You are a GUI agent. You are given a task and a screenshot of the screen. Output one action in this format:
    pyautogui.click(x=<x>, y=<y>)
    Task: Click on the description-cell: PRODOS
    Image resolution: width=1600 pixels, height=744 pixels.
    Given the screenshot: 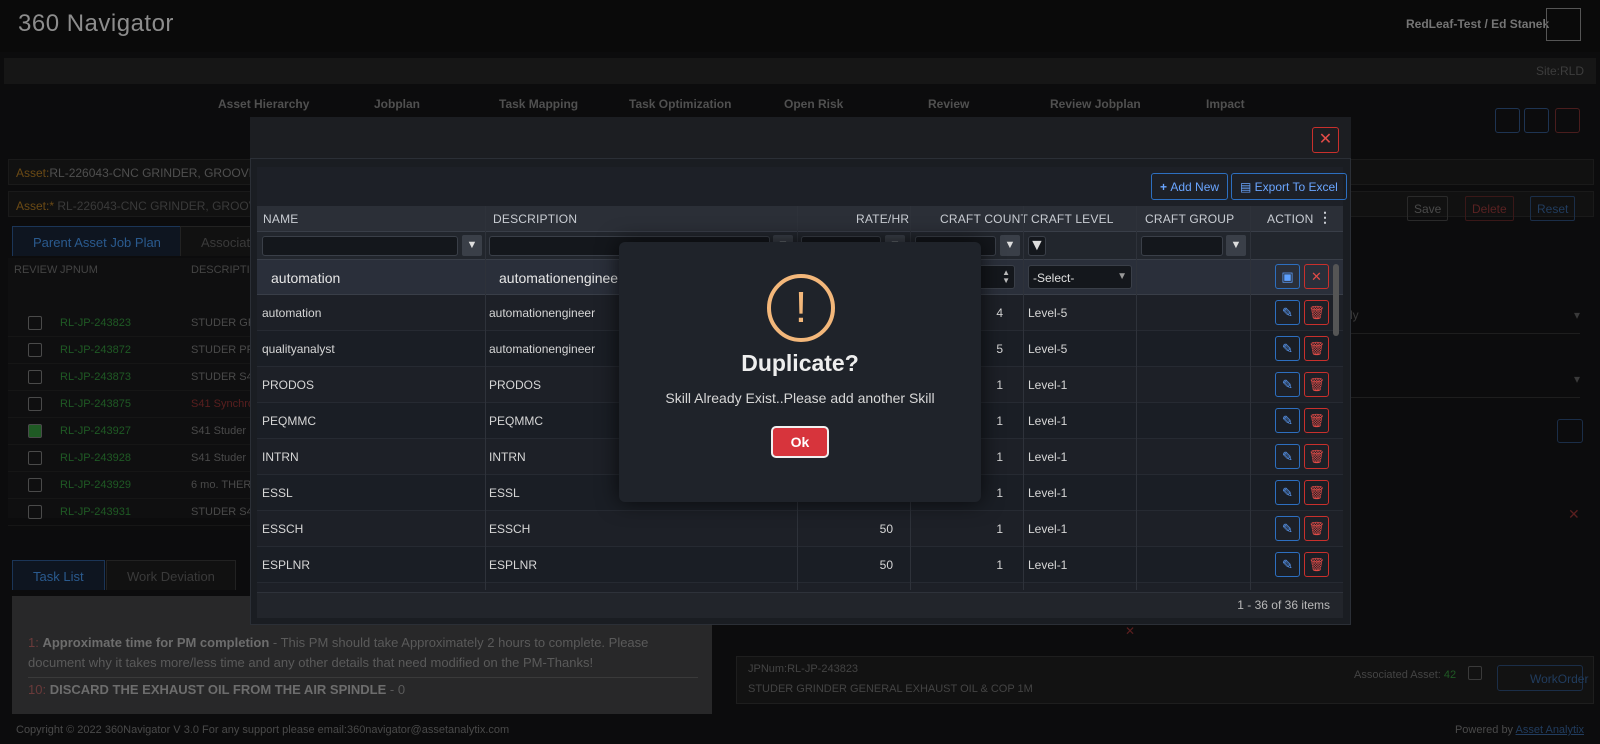 What is the action you would take?
    pyautogui.click(x=515, y=385)
    